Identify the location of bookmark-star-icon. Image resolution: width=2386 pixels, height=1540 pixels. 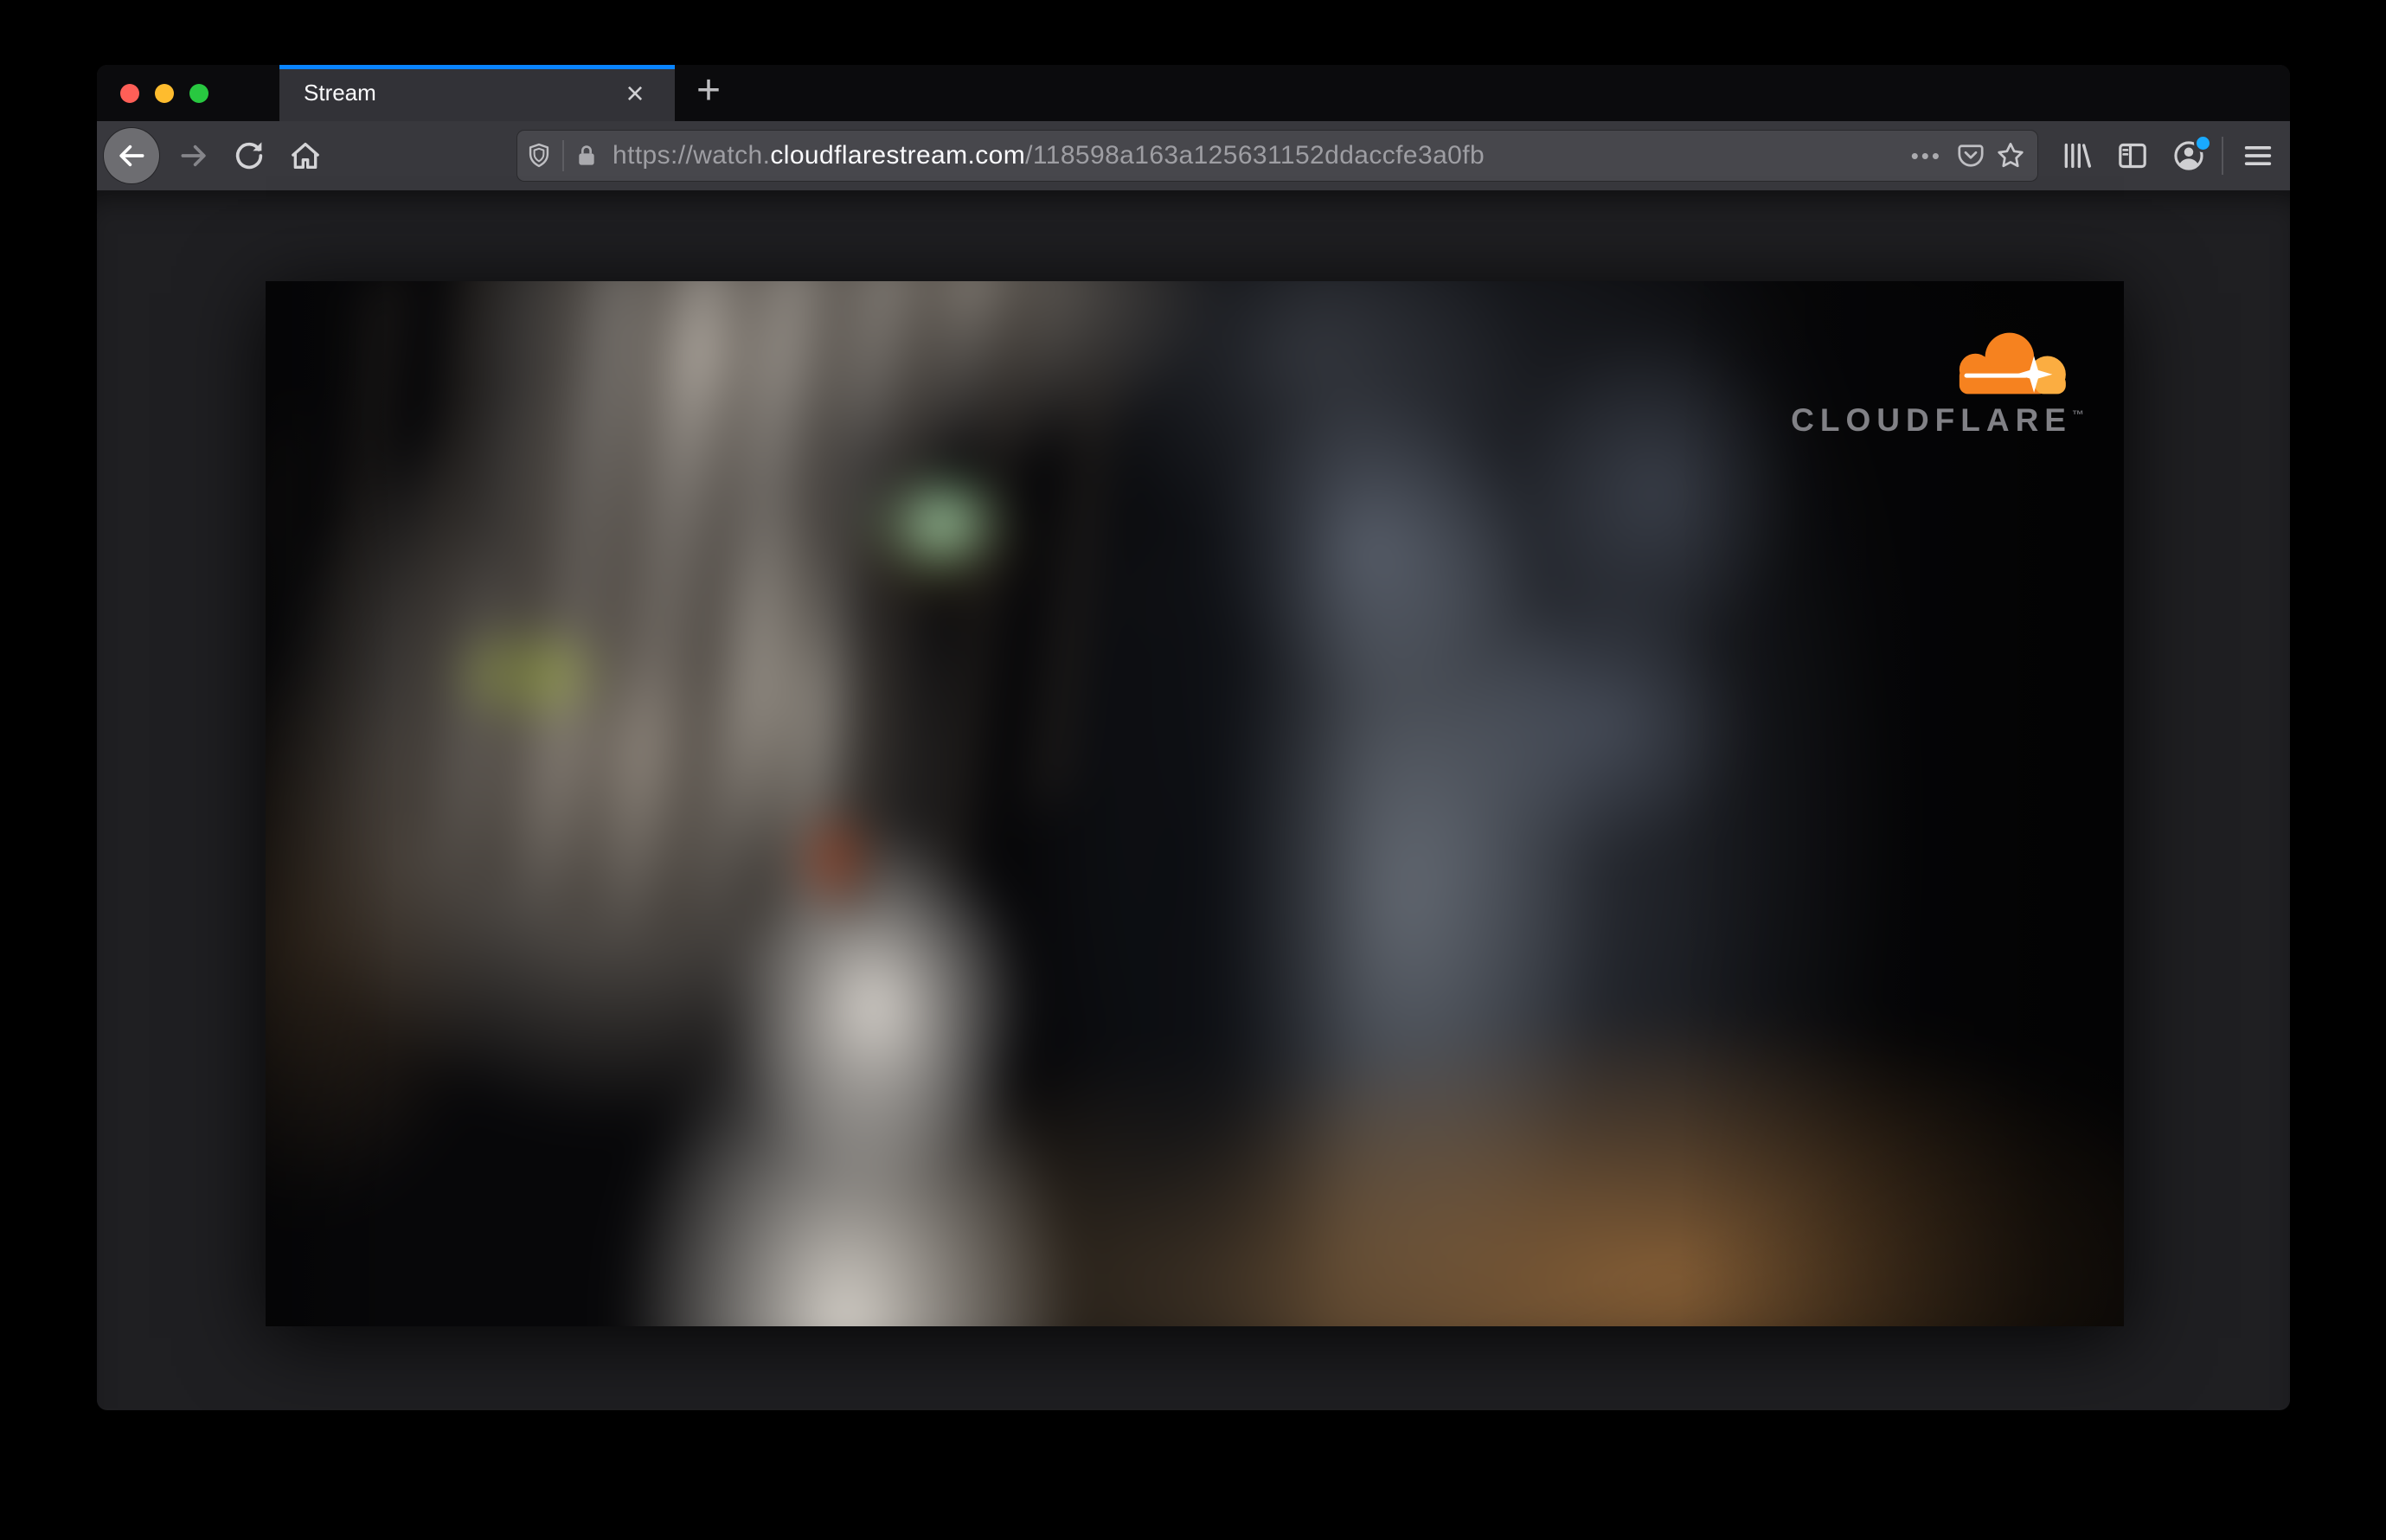
(2011, 156).